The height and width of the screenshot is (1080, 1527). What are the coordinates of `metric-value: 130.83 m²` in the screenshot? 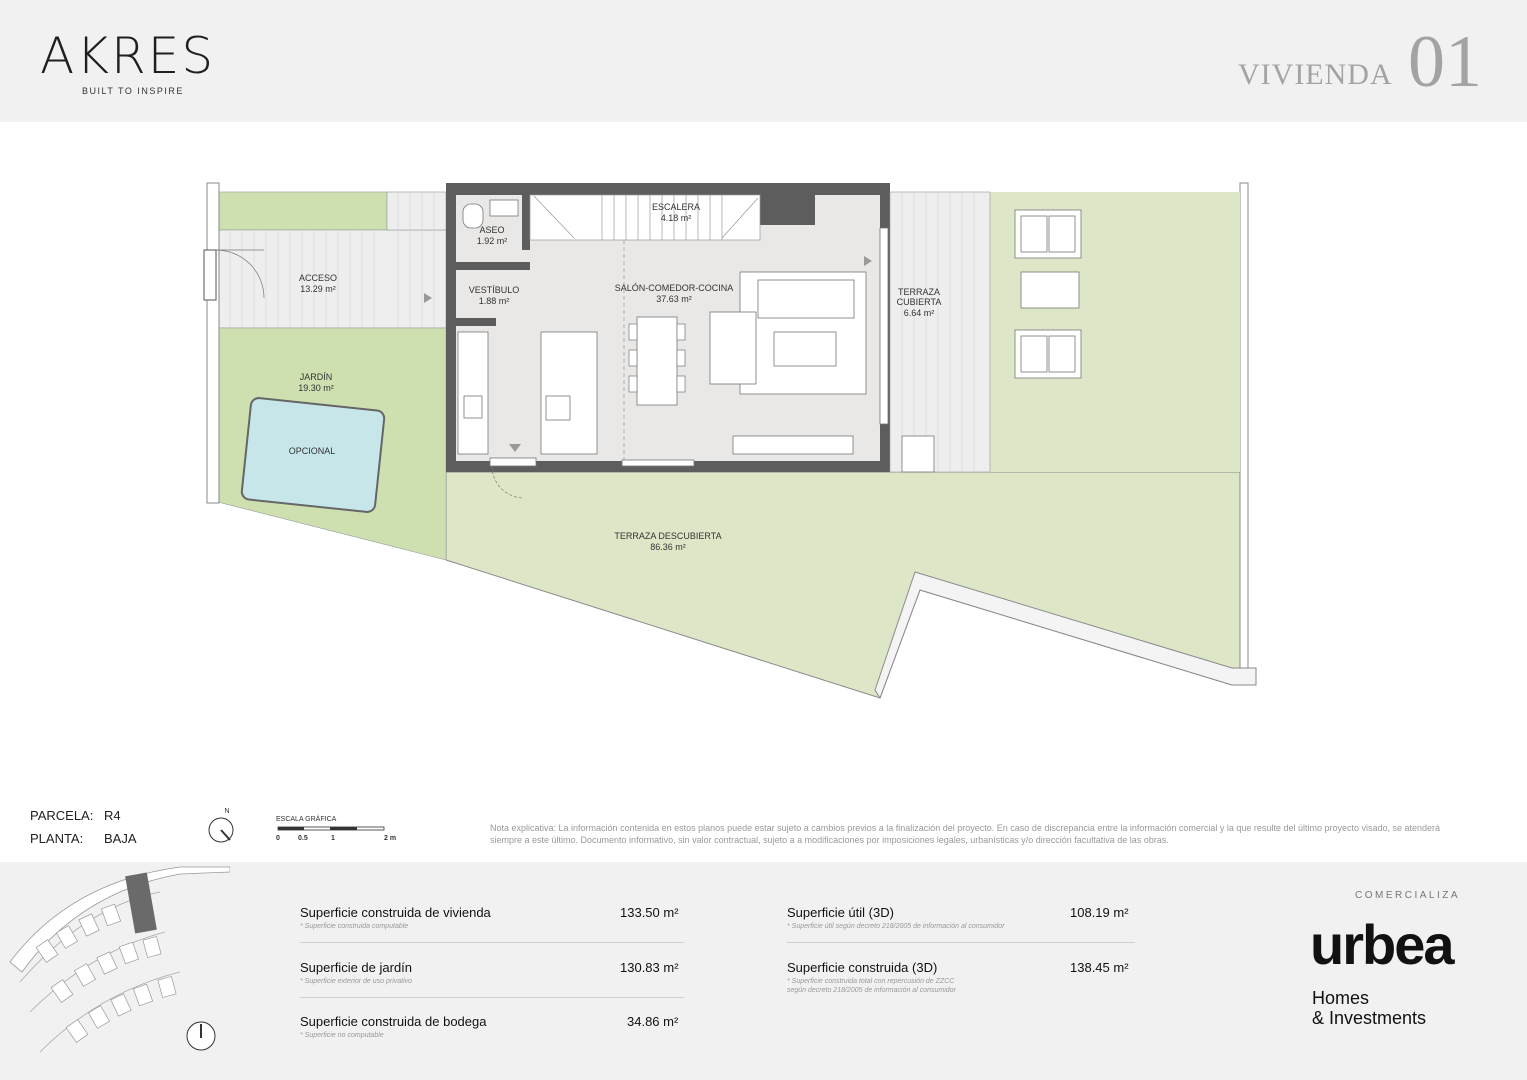 It's located at (649, 967).